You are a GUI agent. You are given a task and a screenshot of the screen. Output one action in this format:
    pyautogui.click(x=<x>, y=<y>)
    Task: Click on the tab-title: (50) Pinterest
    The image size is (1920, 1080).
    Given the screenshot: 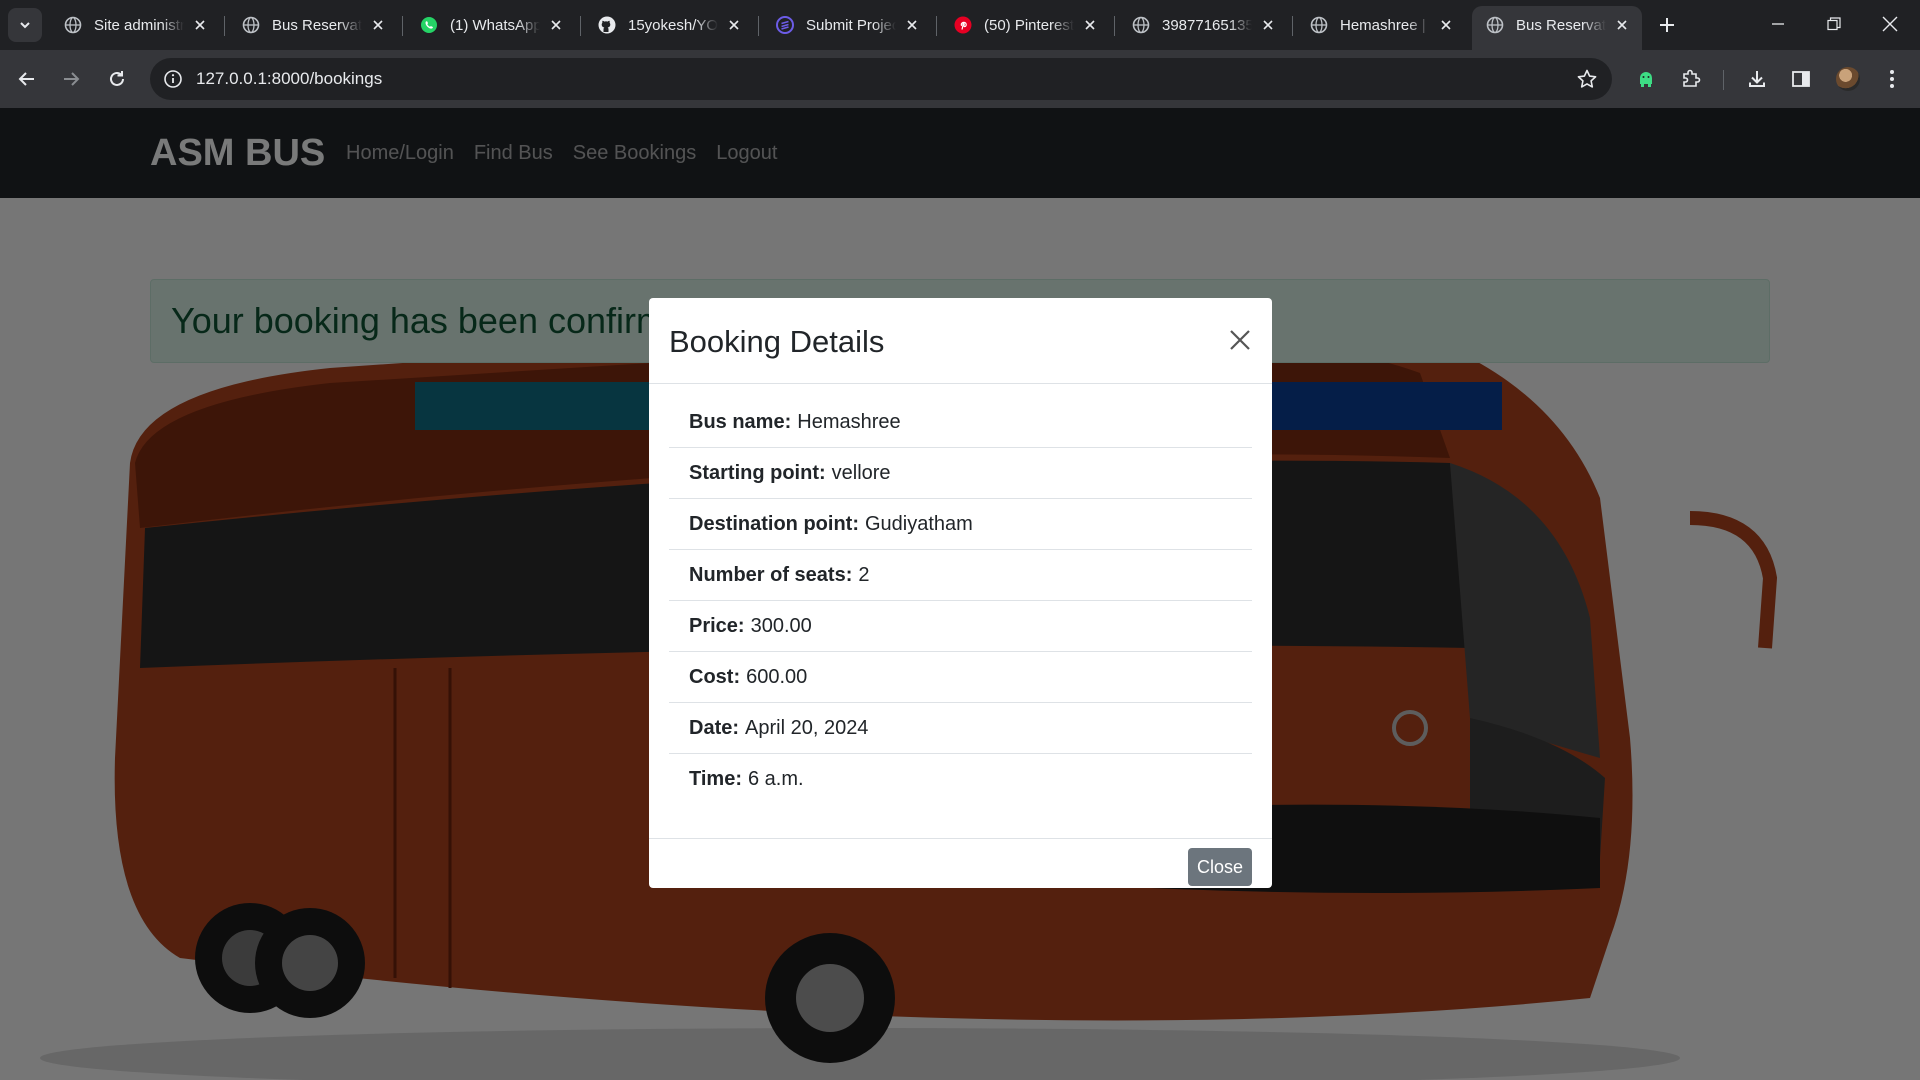 What is the action you would take?
    pyautogui.click(x=1029, y=25)
    